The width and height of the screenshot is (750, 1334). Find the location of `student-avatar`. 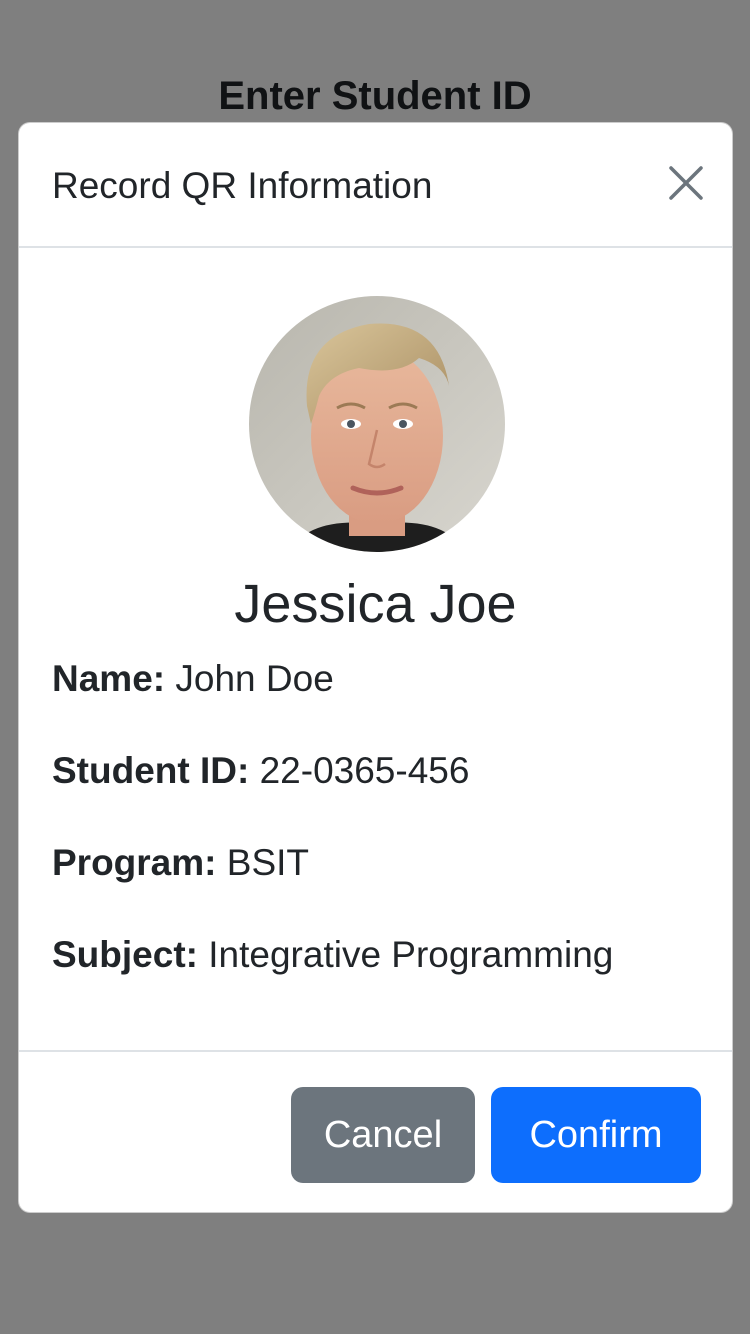

student-avatar is located at coordinates (377, 424).